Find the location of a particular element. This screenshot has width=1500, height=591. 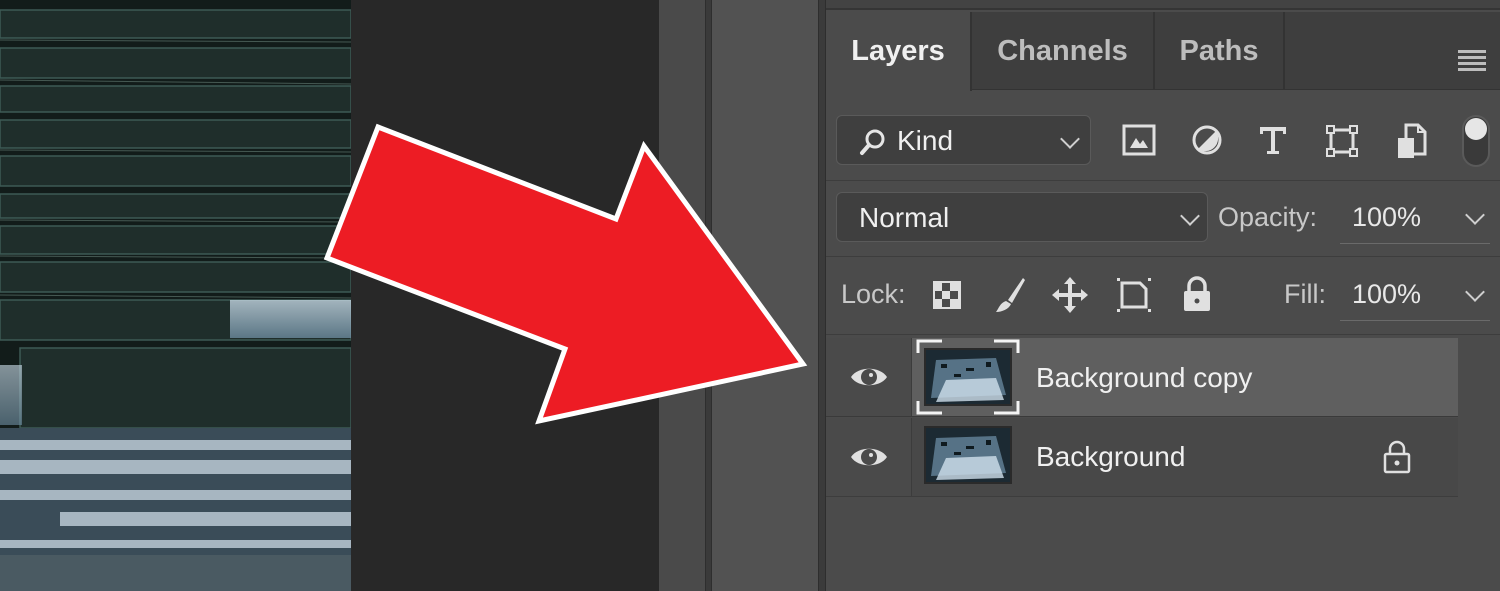

lock-label: Lock: is located at coordinates (873, 294).